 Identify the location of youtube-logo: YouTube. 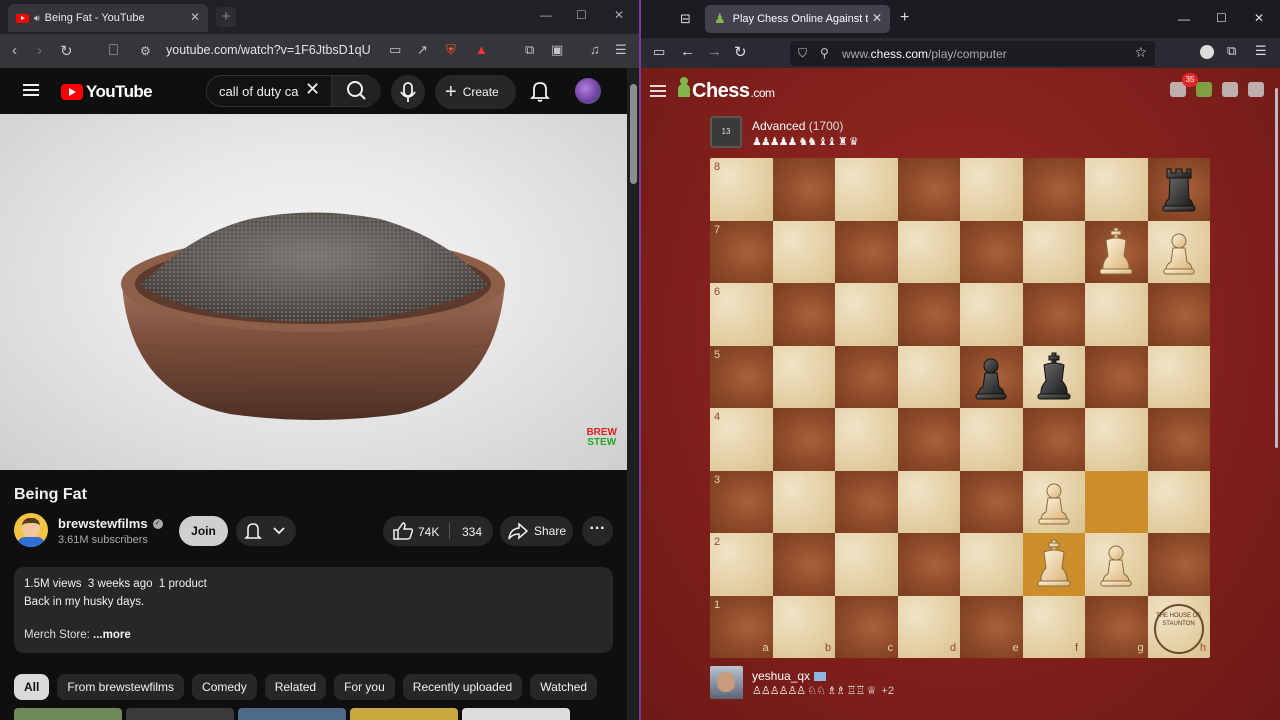
(107, 92).